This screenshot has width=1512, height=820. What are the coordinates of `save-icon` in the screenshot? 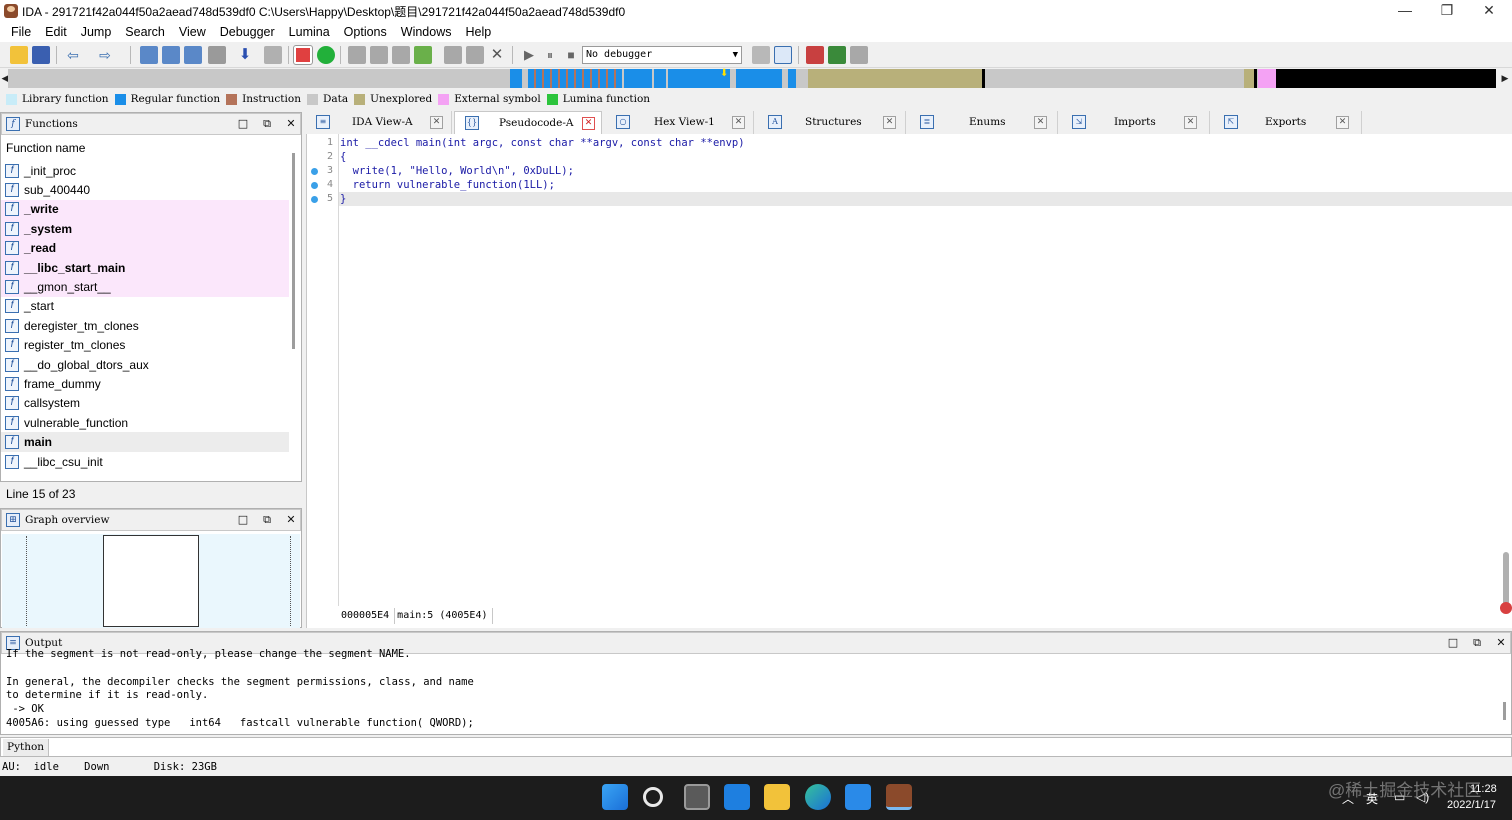 It's located at (41, 55).